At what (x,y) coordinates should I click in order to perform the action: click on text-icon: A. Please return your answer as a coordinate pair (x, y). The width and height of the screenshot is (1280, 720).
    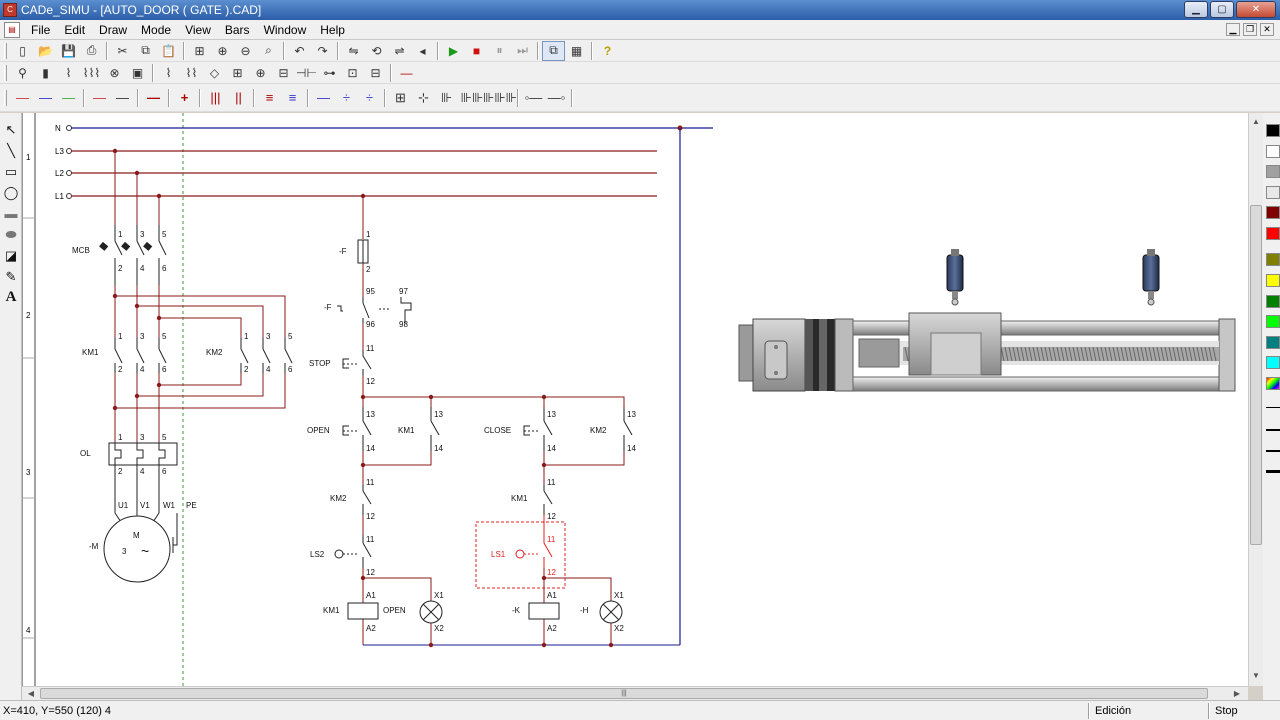
    Looking at the image, I should click on (11, 297).